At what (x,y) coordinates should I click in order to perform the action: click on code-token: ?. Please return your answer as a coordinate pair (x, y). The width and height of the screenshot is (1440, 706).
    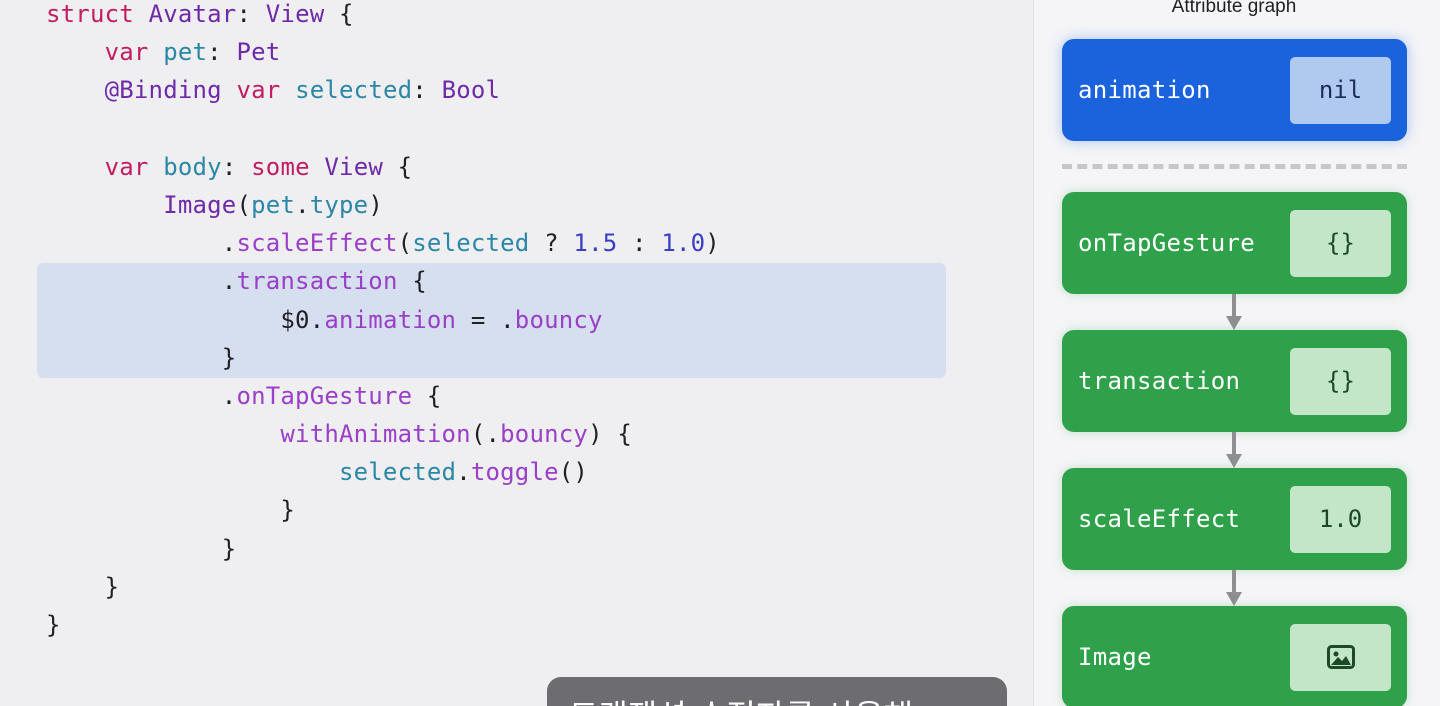
    Looking at the image, I should click on (551, 243).